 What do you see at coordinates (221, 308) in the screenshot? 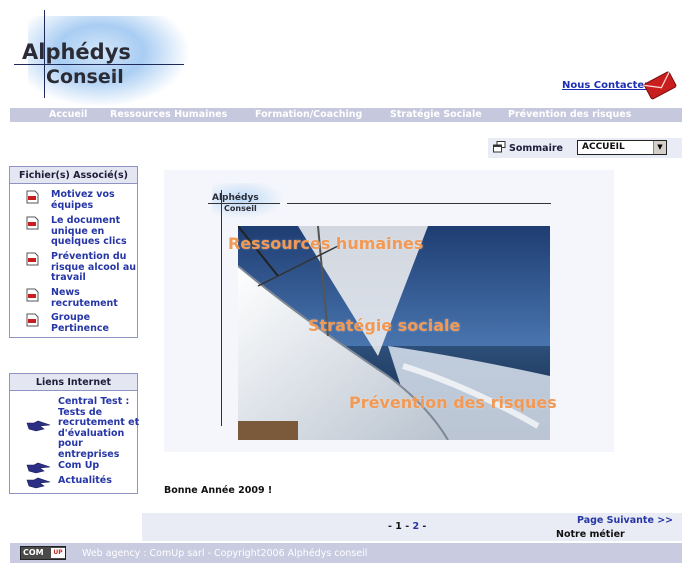
I see `inner-vertical-line` at bounding box center [221, 308].